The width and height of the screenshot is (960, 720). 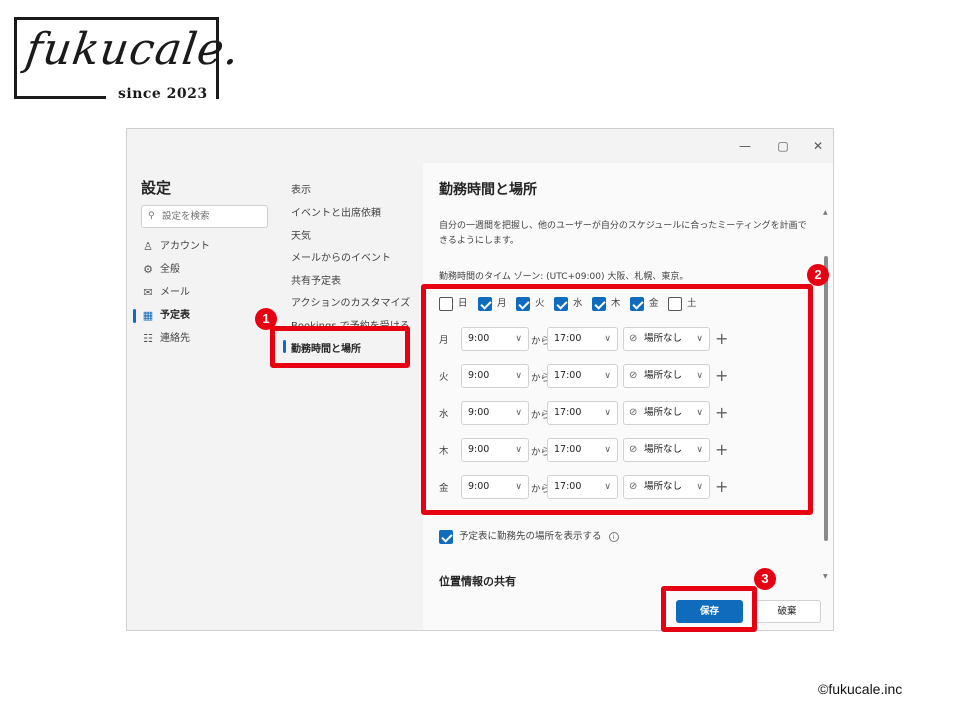 I want to click on discard-button: 破棄, so click(x=787, y=611).